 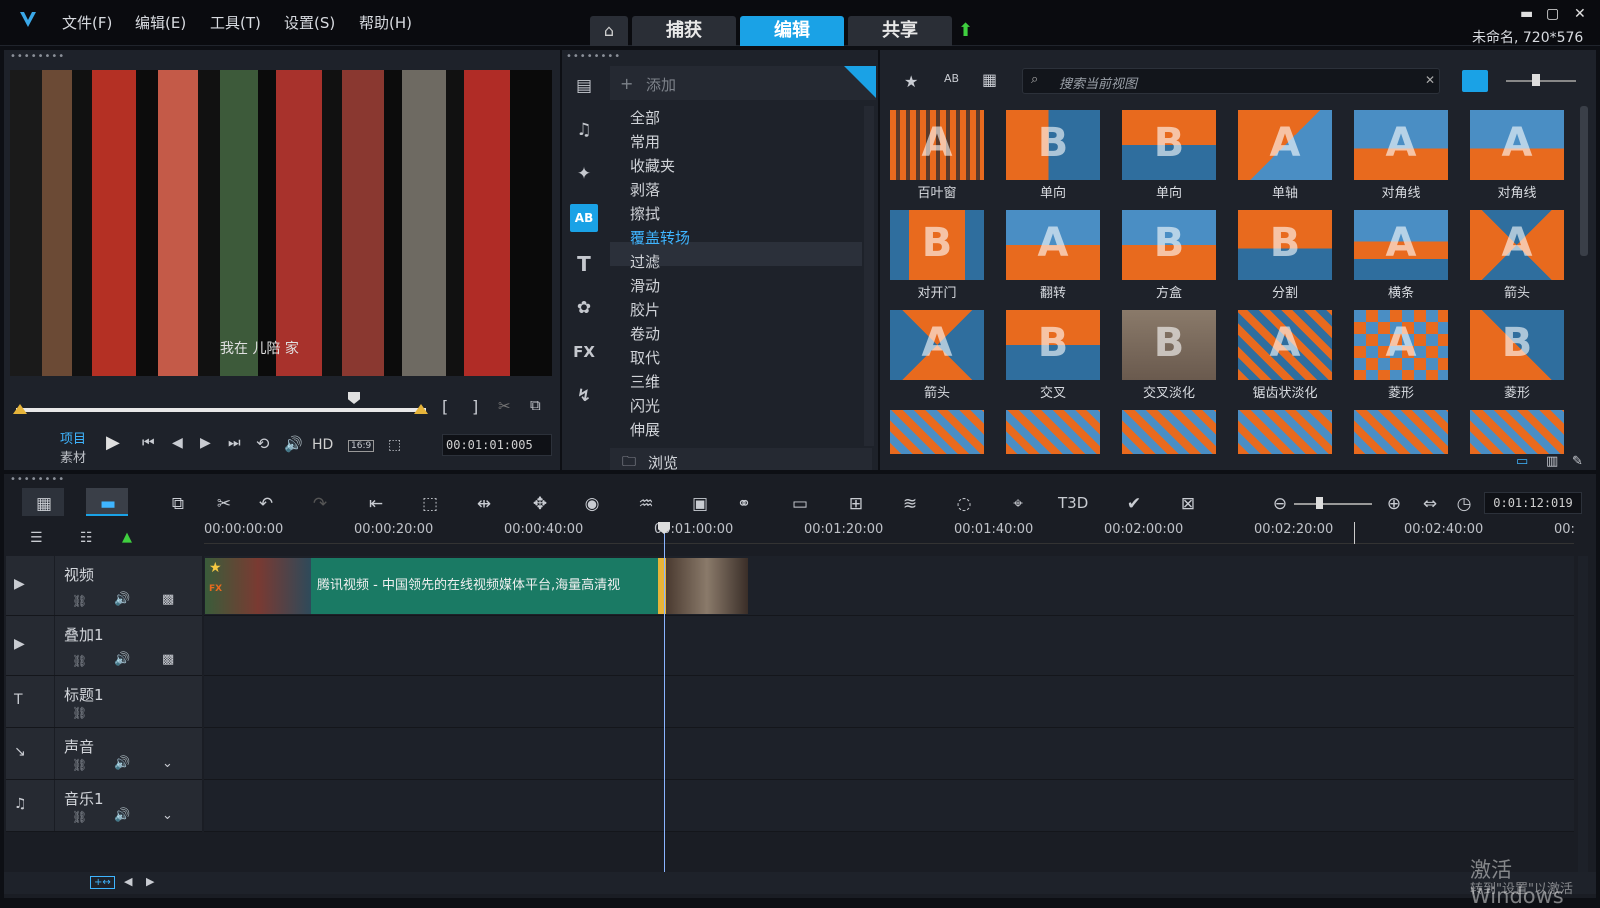 What do you see at coordinates (322, 445) in the screenshot?
I see `hd-toggle: HD` at bounding box center [322, 445].